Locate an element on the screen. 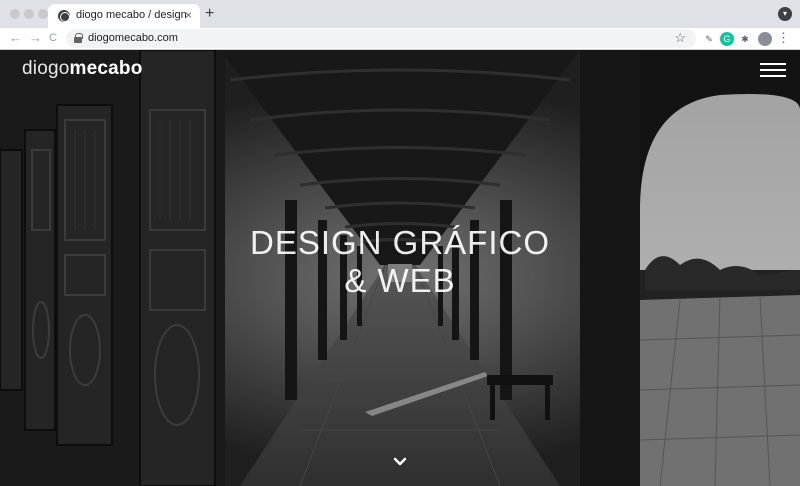 This screenshot has width=800, height=486. grammarly-extension-icon: G is located at coordinates (727, 39).